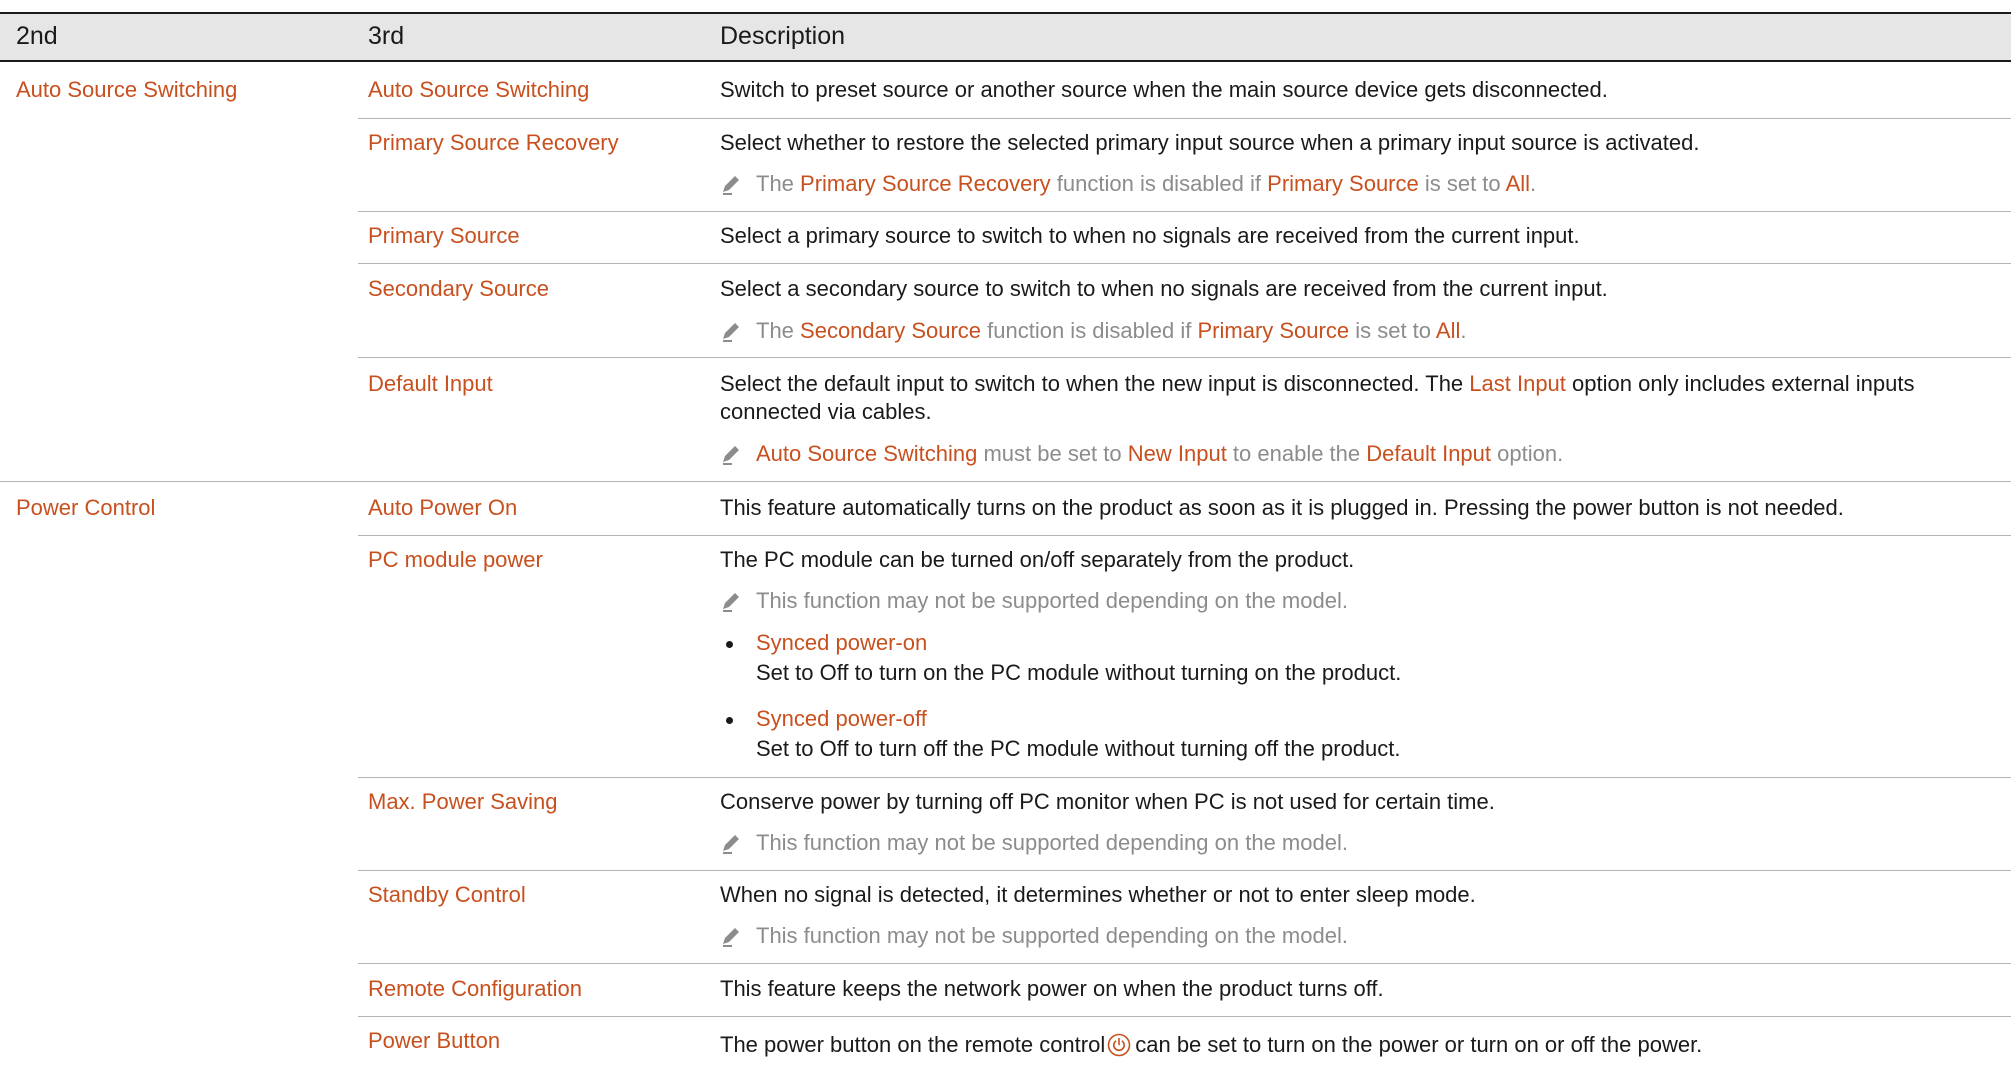 The width and height of the screenshot is (2011, 1068). What do you see at coordinates (447, 895) in the screenshot?
I see `third-standby-control: Standby Control` at bounding box center [447, 895].